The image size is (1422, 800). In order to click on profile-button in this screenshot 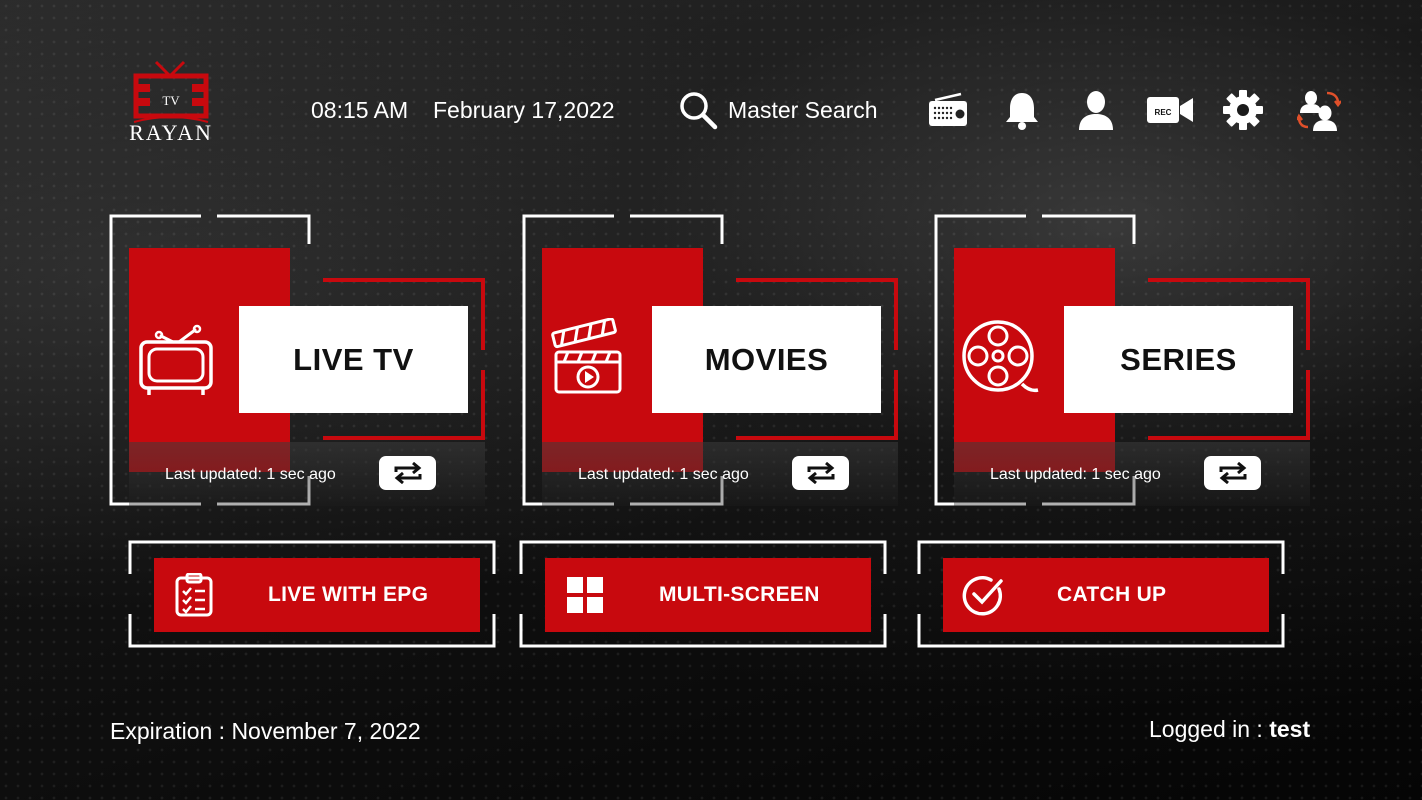, I will do `click(1096, 110)`.